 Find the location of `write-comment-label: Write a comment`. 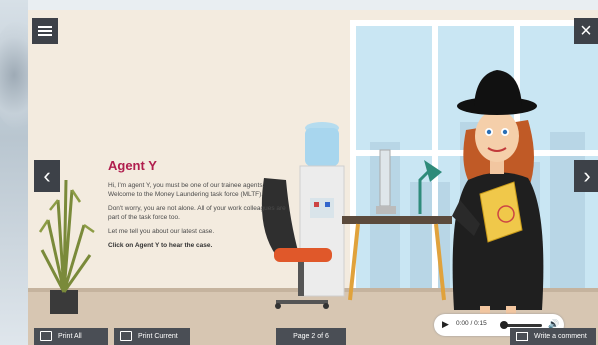

write-comment-label: Write a comment is located at coordinates (560, 336).